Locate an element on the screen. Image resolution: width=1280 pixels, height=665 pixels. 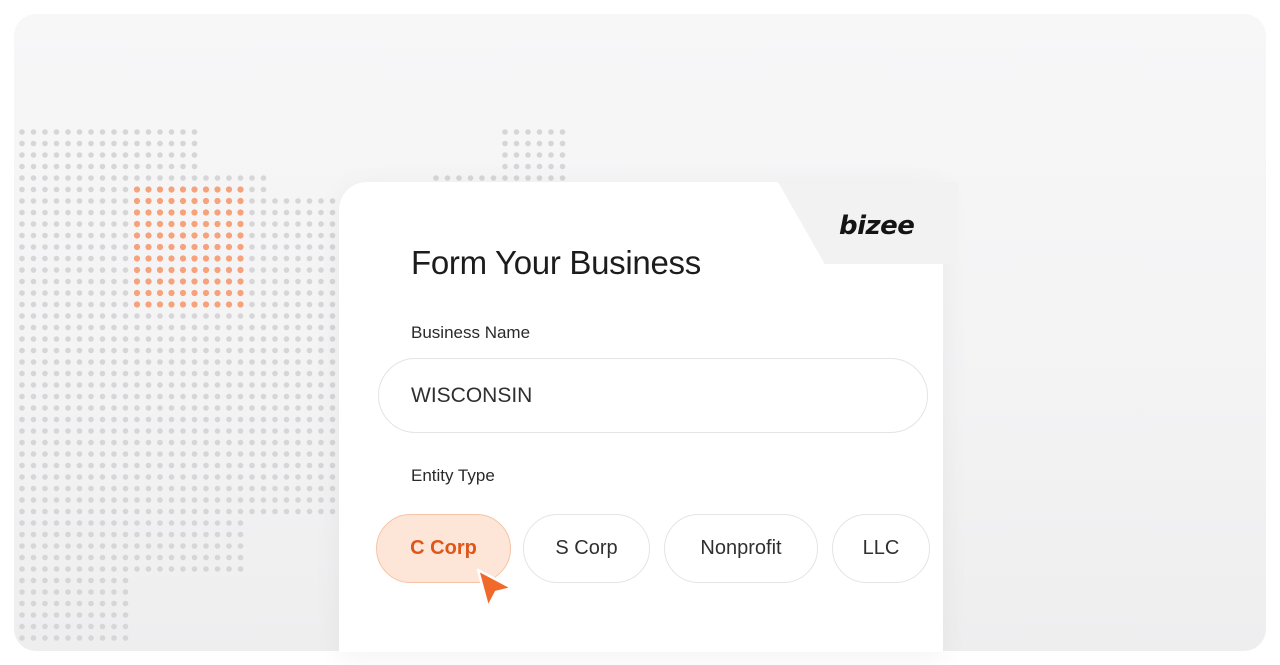
entity-option-llc: LLC is located at coordinates (881, 548).